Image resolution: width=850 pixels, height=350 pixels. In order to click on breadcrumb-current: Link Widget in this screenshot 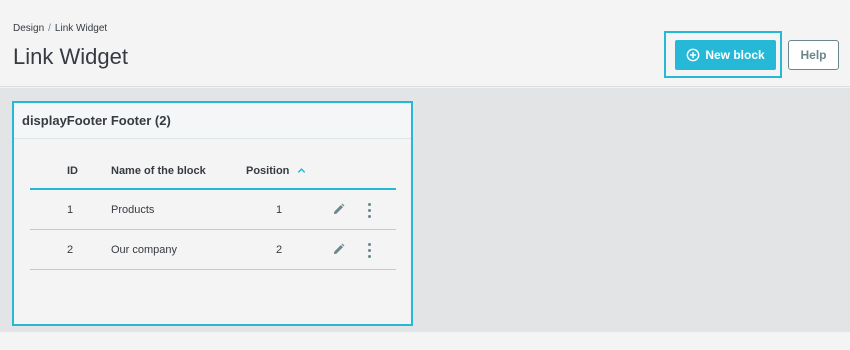, I will do `click(81, 28)`.